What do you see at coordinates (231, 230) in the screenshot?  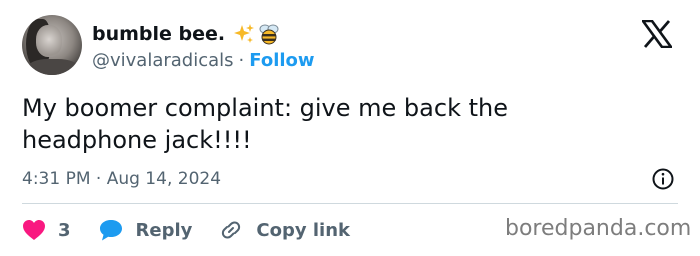 I see `link-icon` at bounding box center [231, 230].